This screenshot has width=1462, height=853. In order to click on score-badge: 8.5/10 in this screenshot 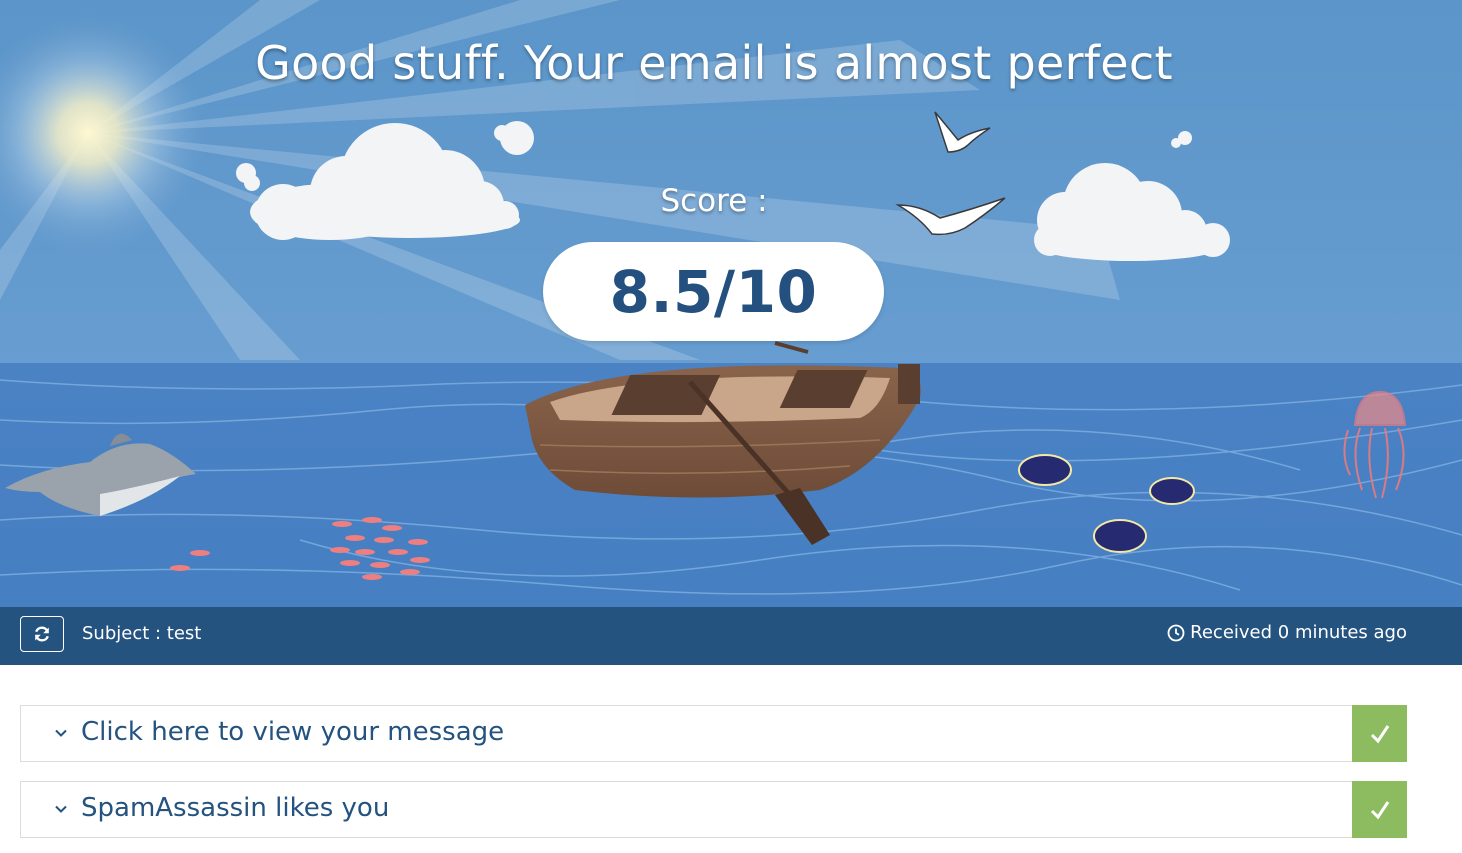, I will do `click(713, 291)`.